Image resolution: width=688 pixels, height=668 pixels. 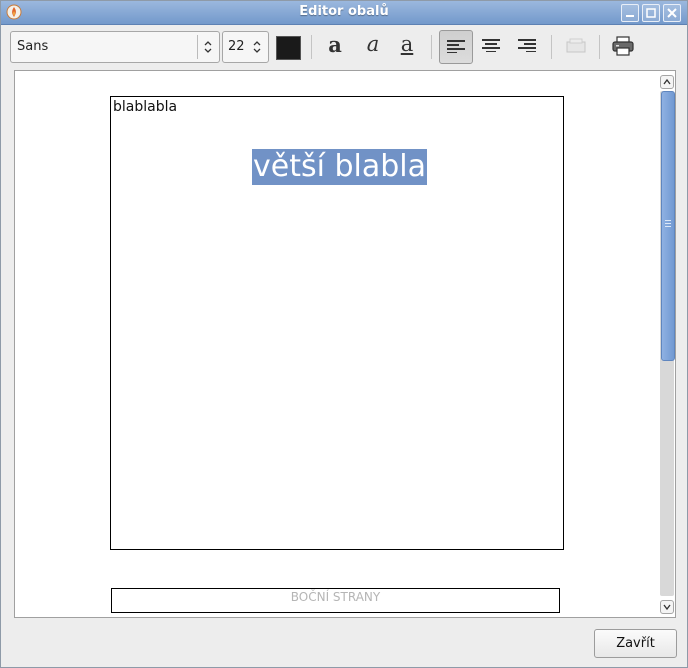 What do you see at coordinates (335, 597) in the screenshot?
I see `spine-label: BOČNÍ STRANY` at bounding box center [335, 597].